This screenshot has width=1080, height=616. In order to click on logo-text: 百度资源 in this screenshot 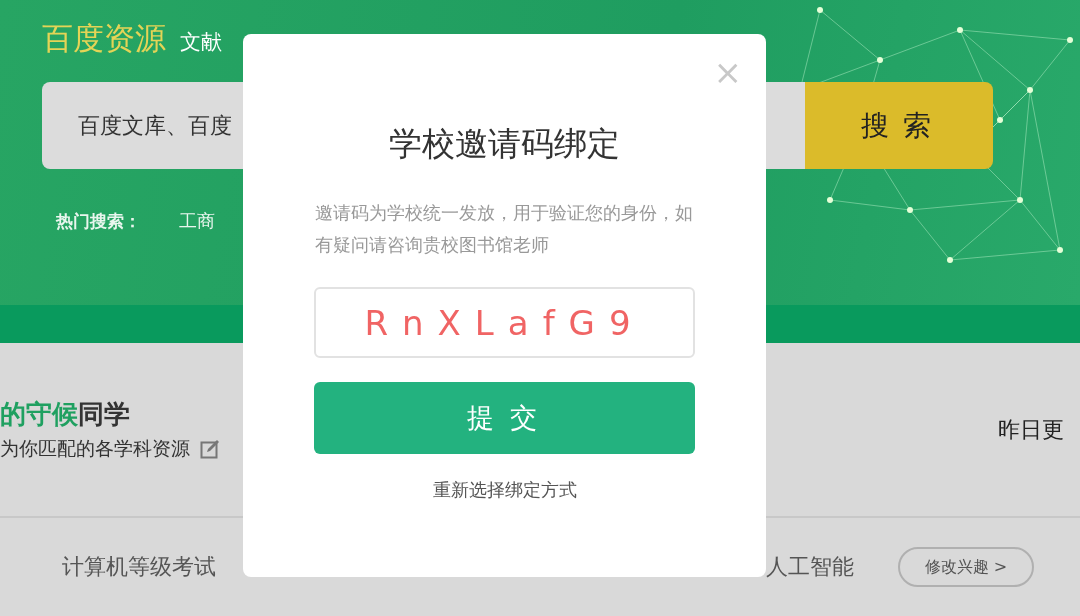, I will do `click(104, 39)`.